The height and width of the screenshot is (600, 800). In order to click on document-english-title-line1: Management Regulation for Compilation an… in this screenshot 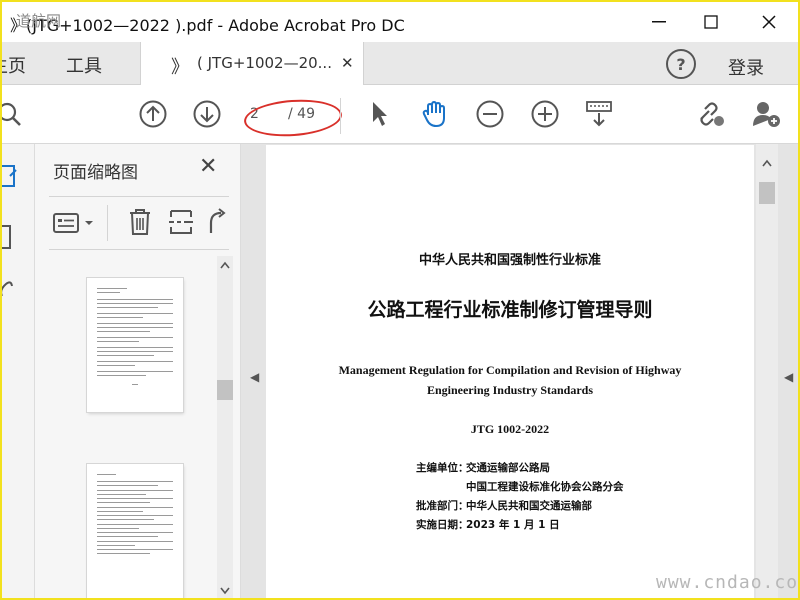, I will do `click(510, 370)`.